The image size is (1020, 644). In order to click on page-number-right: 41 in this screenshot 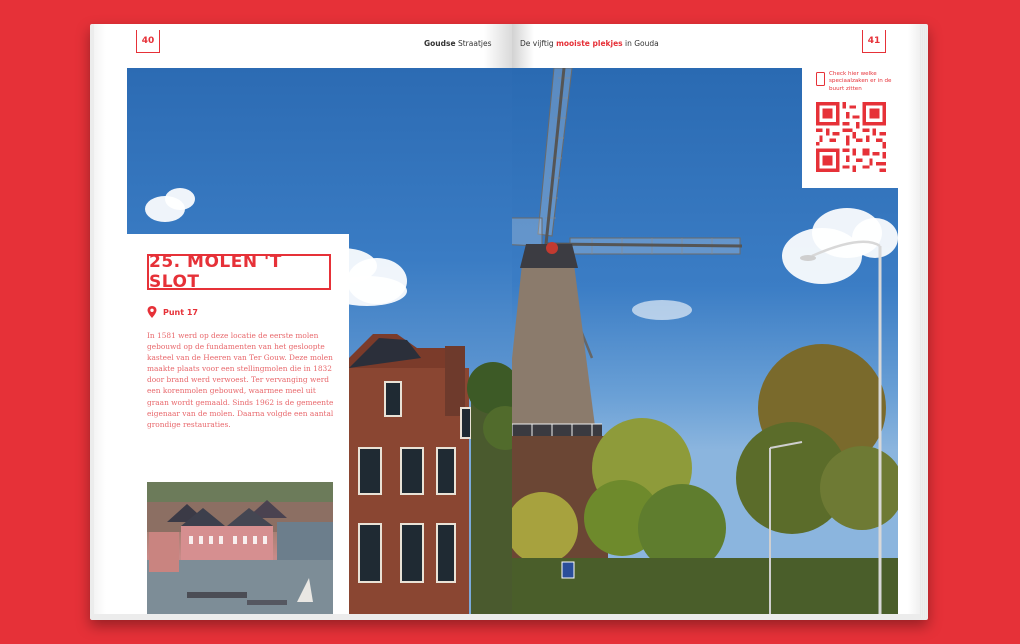, I will do `click(874, 41)`.